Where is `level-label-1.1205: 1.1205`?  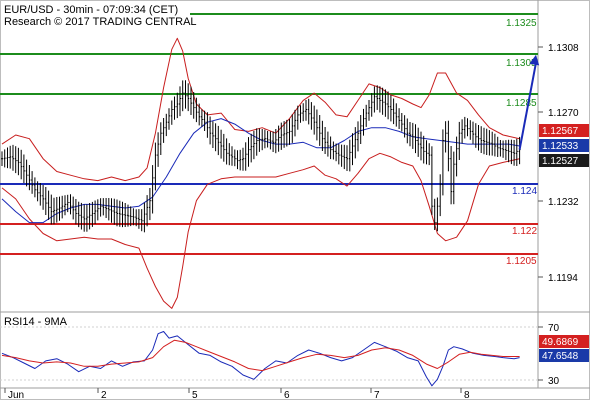 level-label-1.1205: 1.1205 is located at coordinates (521, 261).